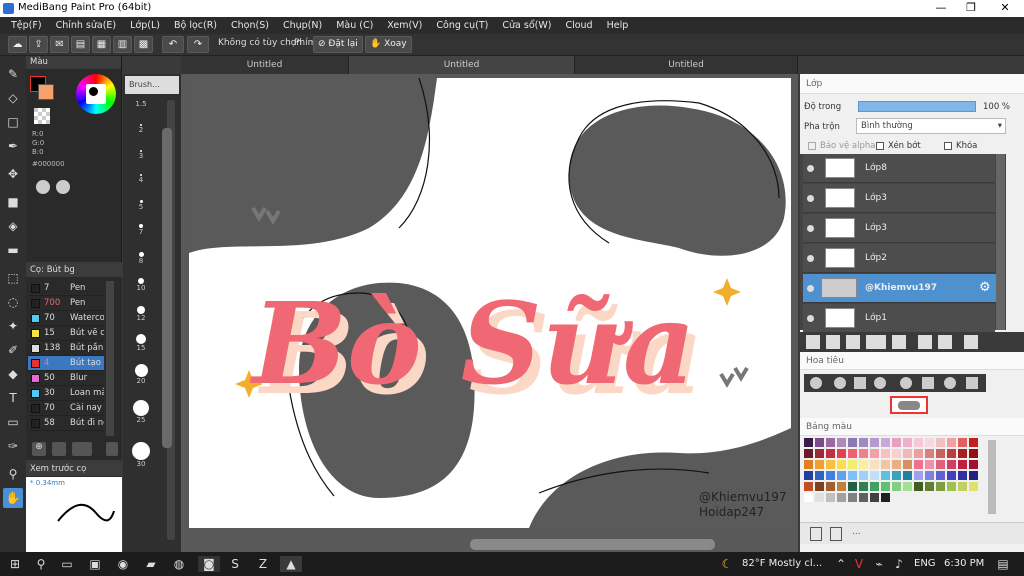 The width and height of the screenshot is (1024, 576). What do you see at coordinates (833, 342) in the screenshot?
I see `new-layer-8bit-icon` at bounding box center [833, 342].